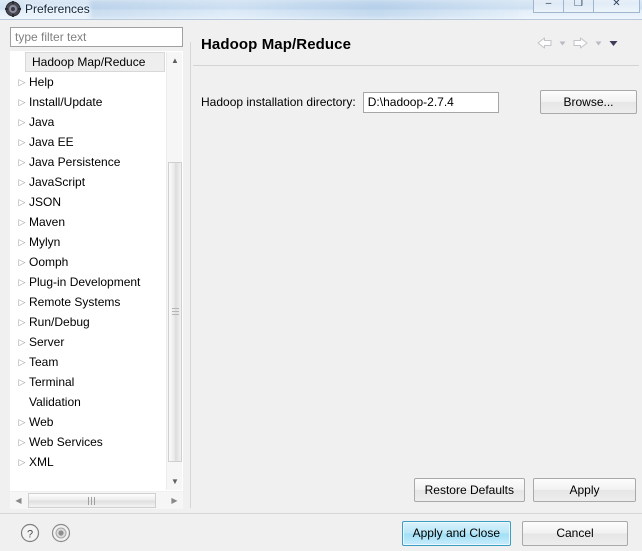 This screenshot has width=642, height=551. I want to click on question-mark-icon: ?, so click(30, 533).